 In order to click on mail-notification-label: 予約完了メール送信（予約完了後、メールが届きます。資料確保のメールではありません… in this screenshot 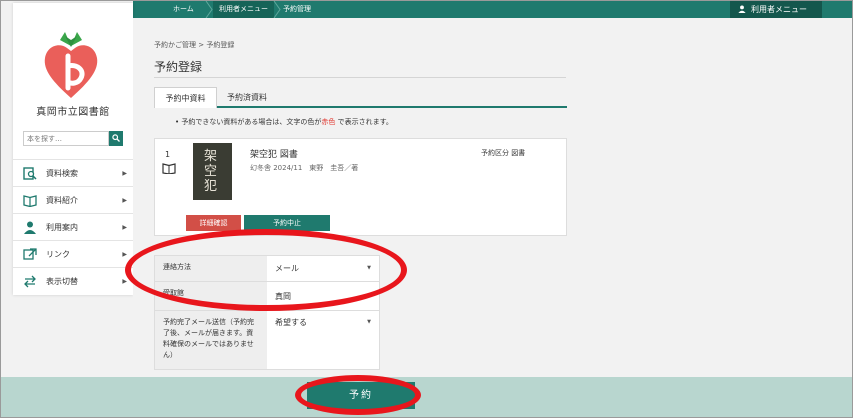, I will do `click(211, 340)`.